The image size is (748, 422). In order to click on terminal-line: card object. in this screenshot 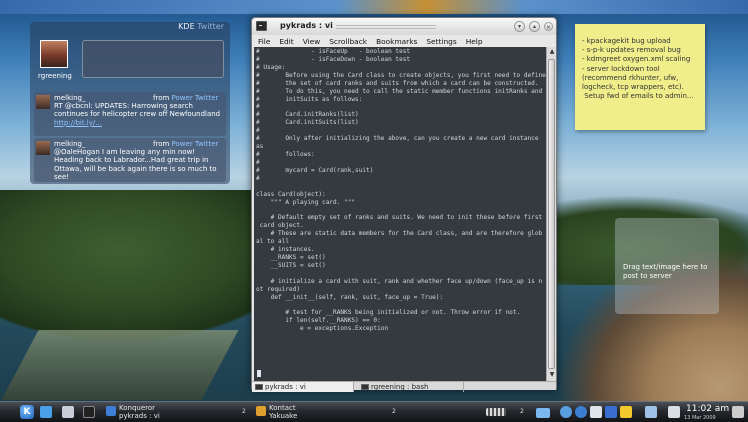, I will do `click(280, 226)`.